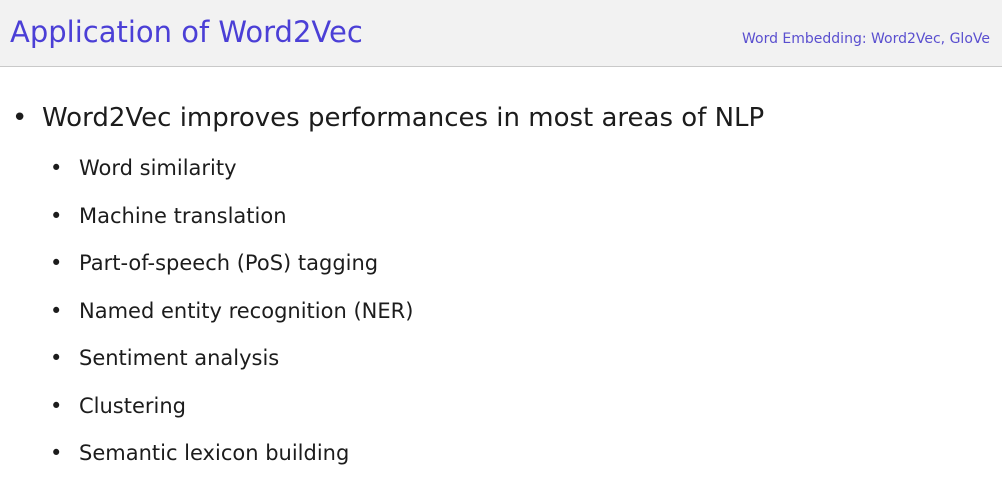 This screenshot has width=1002, height=482. I want to click on sub-bullet-item: • Named entity recognition (NER), so click(231, 317).